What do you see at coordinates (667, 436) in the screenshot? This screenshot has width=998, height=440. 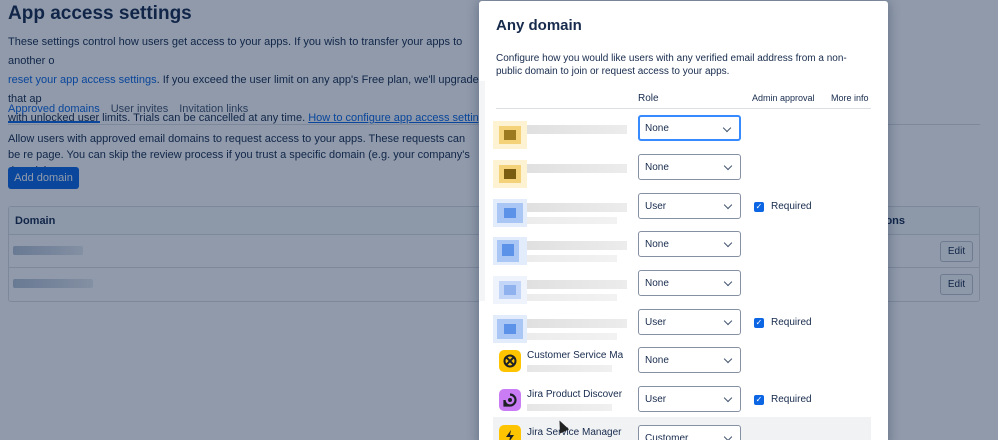 I see `role-value: Customer` at bounding box center [667, 436].